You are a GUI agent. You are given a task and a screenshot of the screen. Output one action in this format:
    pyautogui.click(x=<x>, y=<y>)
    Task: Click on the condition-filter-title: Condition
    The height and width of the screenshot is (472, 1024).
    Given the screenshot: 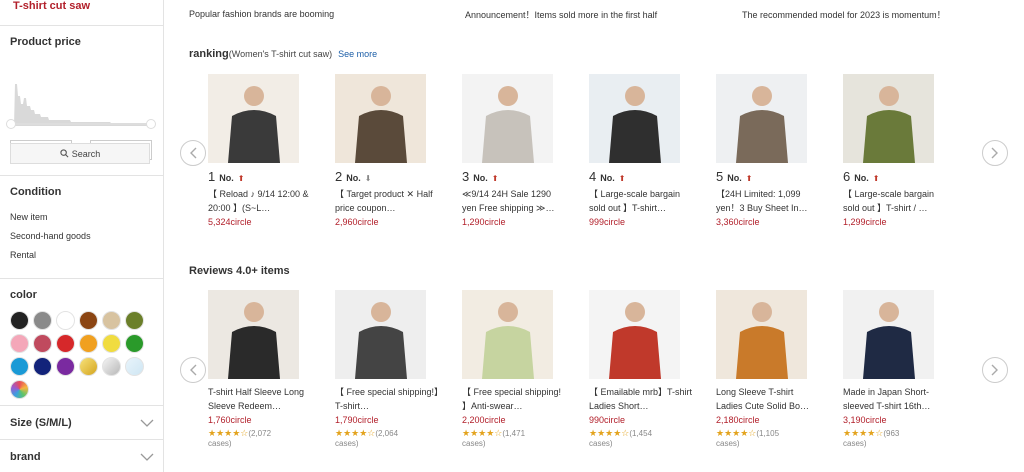 What is the action you would take?
    pyautogui.click(x=36, y=192)
    